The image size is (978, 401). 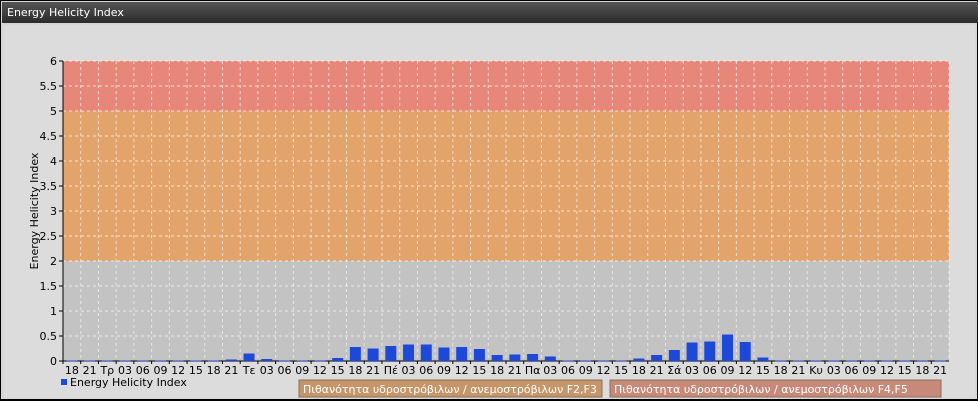 I want to click on y-tick-label: 0, so click(x=53, y=361).